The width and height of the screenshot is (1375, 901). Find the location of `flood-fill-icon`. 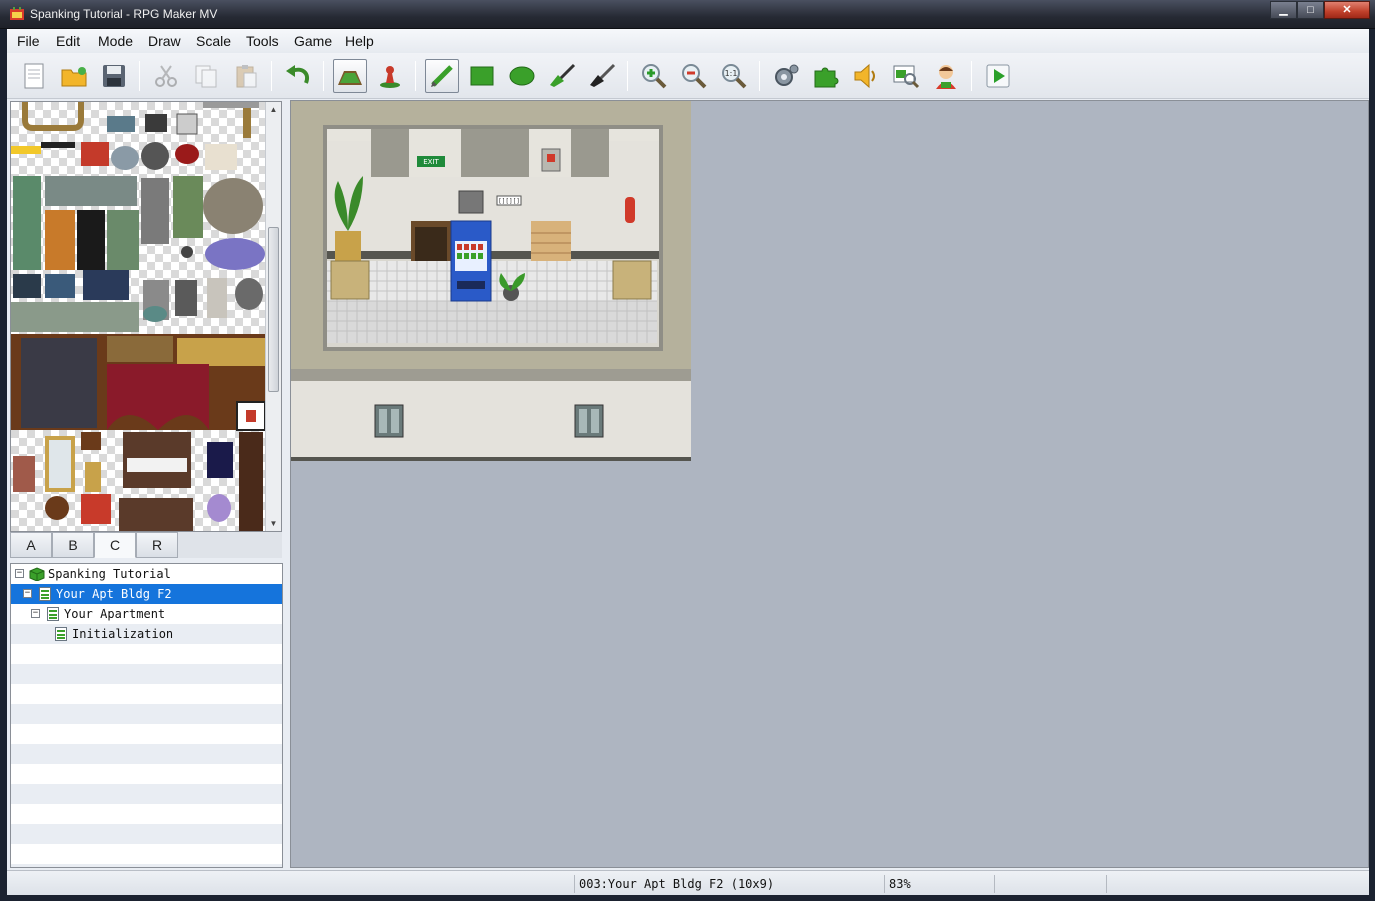

flood-fill-icon is located at coordinates (563, 75).